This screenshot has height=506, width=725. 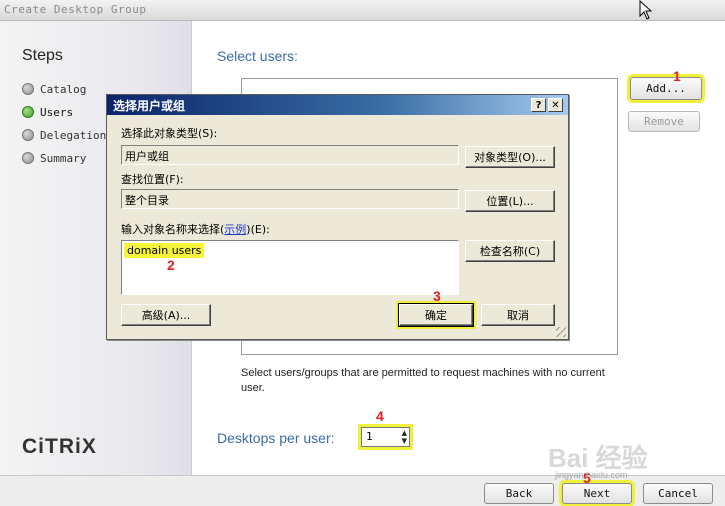 I want to click on baidu-watermark-url: jingyan.baidu.com, so click(x=591, y=475).